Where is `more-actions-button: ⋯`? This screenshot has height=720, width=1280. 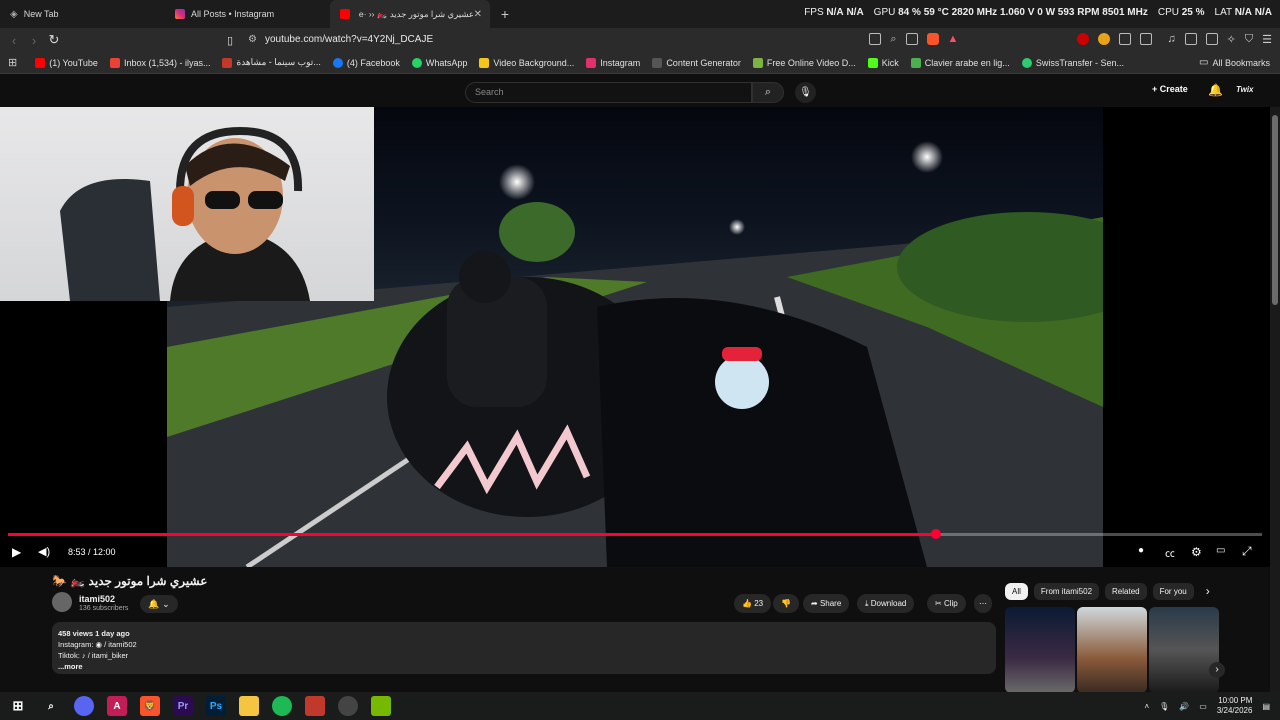 more-actions-button: ⋯ is located at coordinates (983, 603).